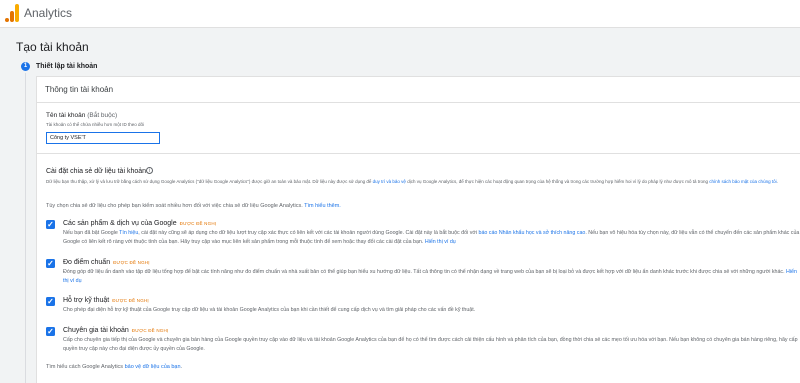 Image resolution: width=800 pixels, height=383 pixels. Describe the element at coordinates (52, 47) in the screenshot. I see `page-title: Tạo tài khoản` at that location.